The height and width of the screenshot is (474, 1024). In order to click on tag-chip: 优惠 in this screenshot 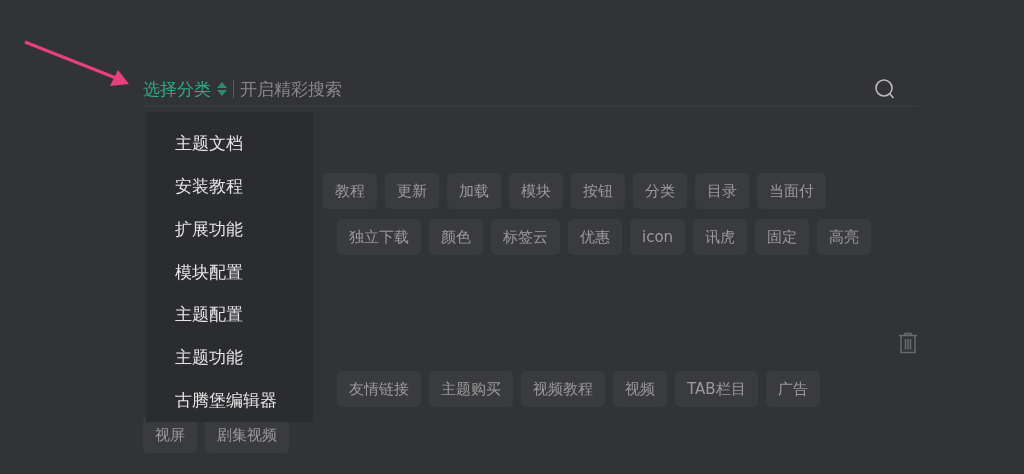, I will do `click(595, 237)`.